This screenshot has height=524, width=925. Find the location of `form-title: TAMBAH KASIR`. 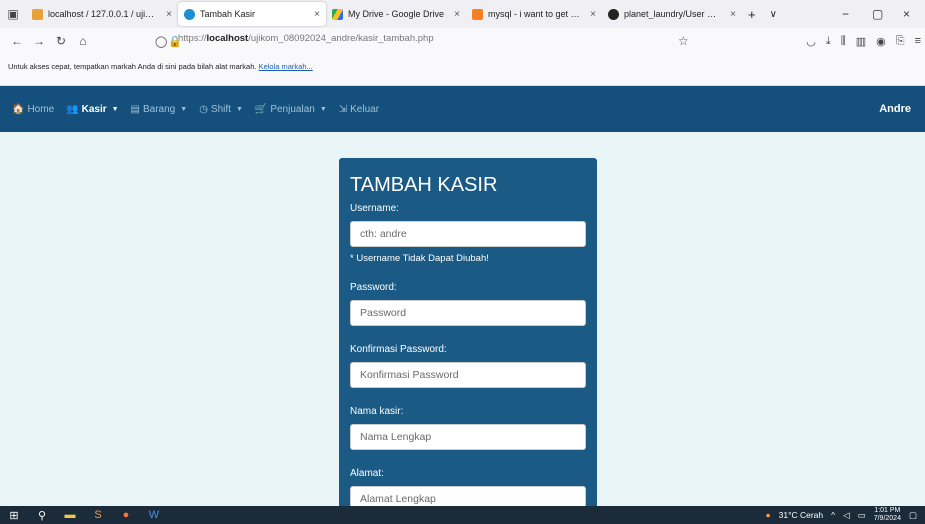

form-title: TAMBAH KASIR is located at coordinates (424, 185).